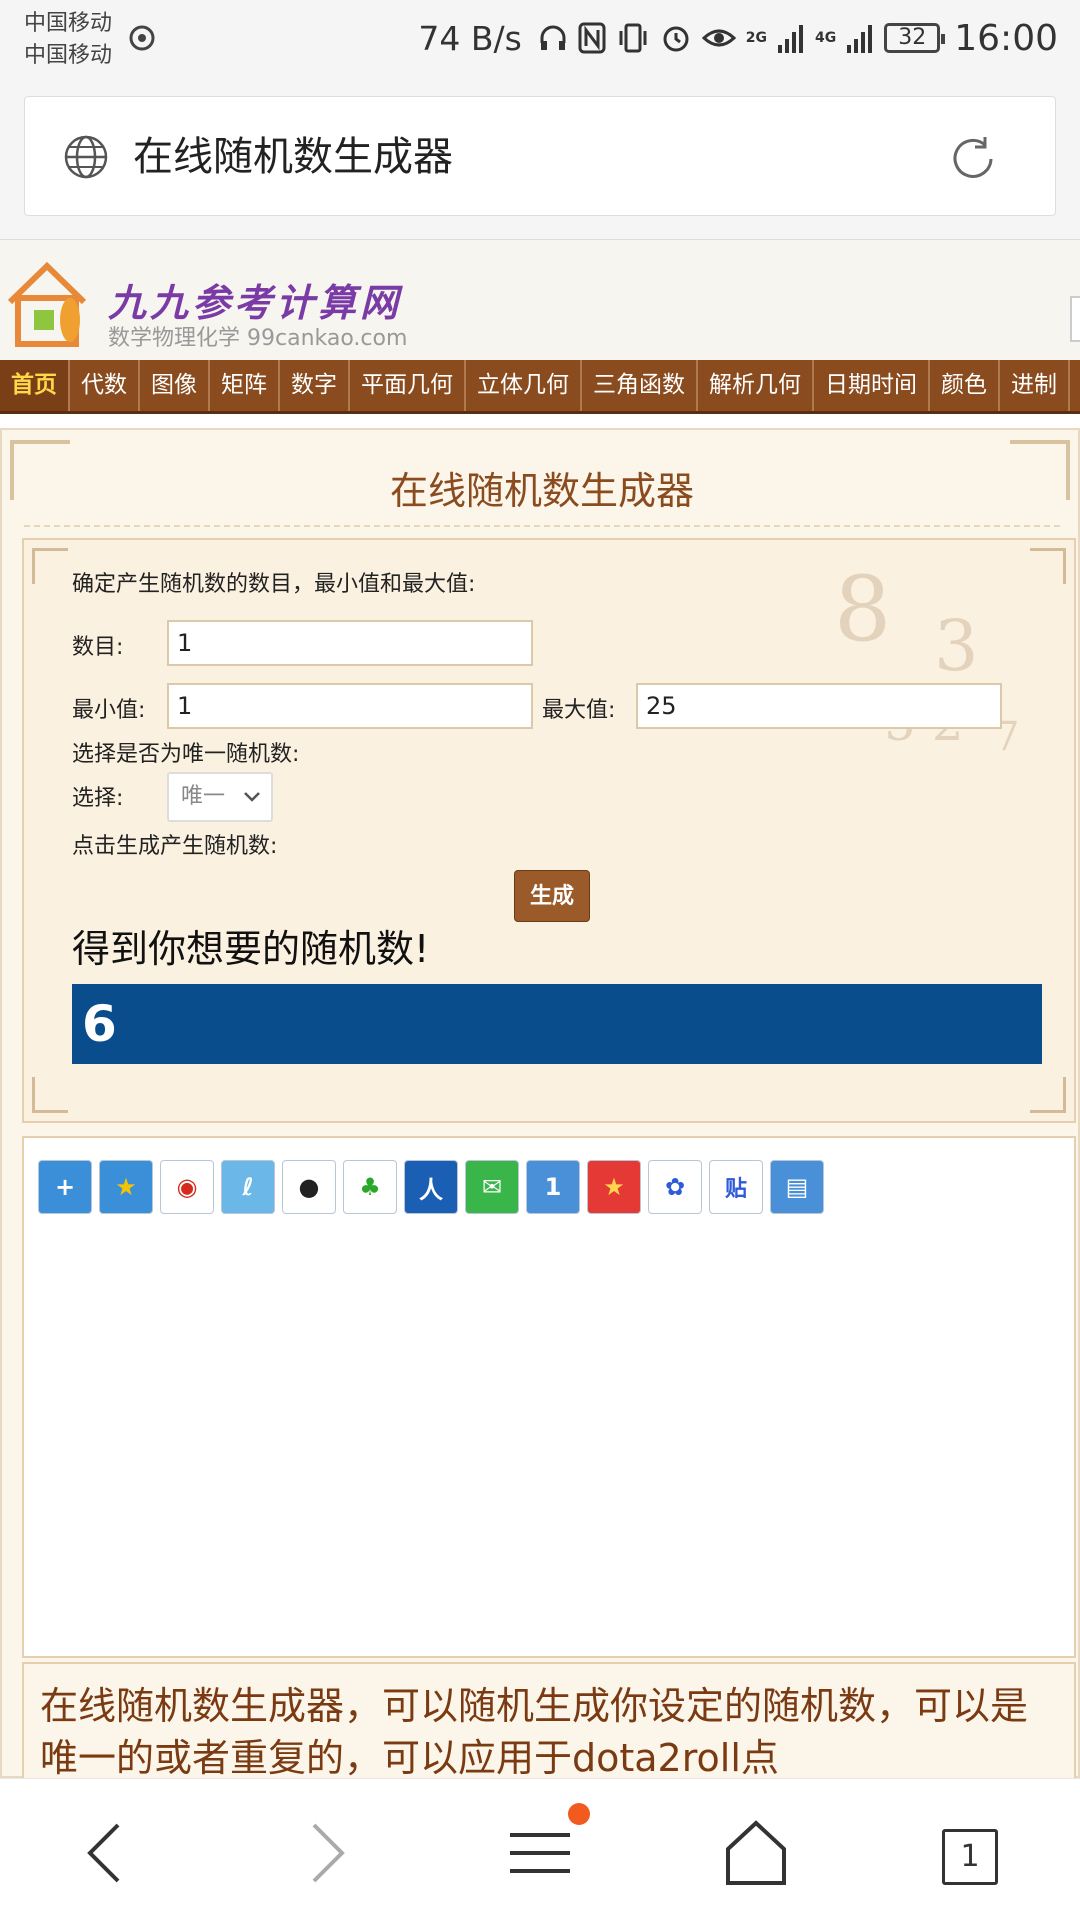 The height and width of the screenshot is (1920, 1080). I want to click on kaixin-icon: 1, so click(553, 1187).